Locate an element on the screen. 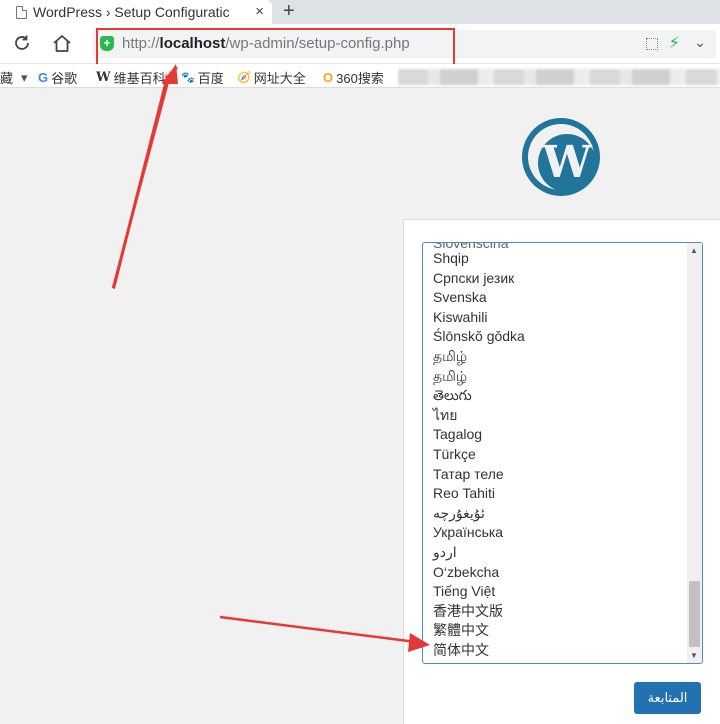 This screenshot has width=720, height=724. scrollbar-thumb is located at coordinates (694, 614).